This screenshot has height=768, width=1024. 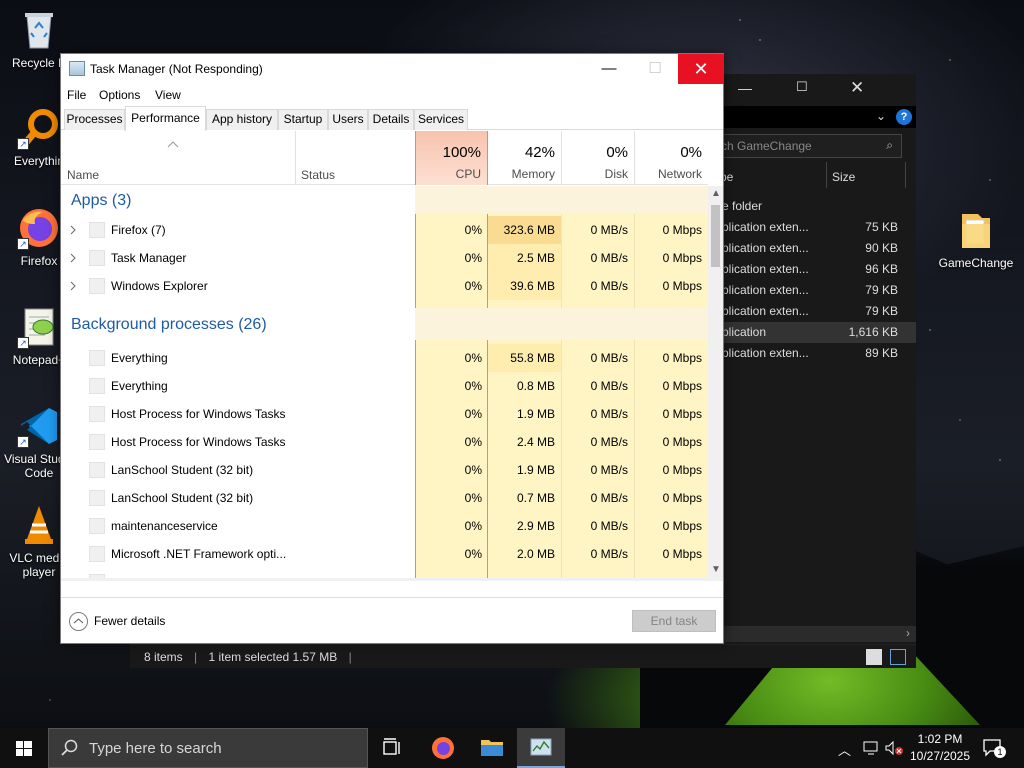 What do you see at coordinates (940, 748) in the screenshot?
I see `clock: 1:02 PM 10/27/2025` at bounding box center [940, 748].